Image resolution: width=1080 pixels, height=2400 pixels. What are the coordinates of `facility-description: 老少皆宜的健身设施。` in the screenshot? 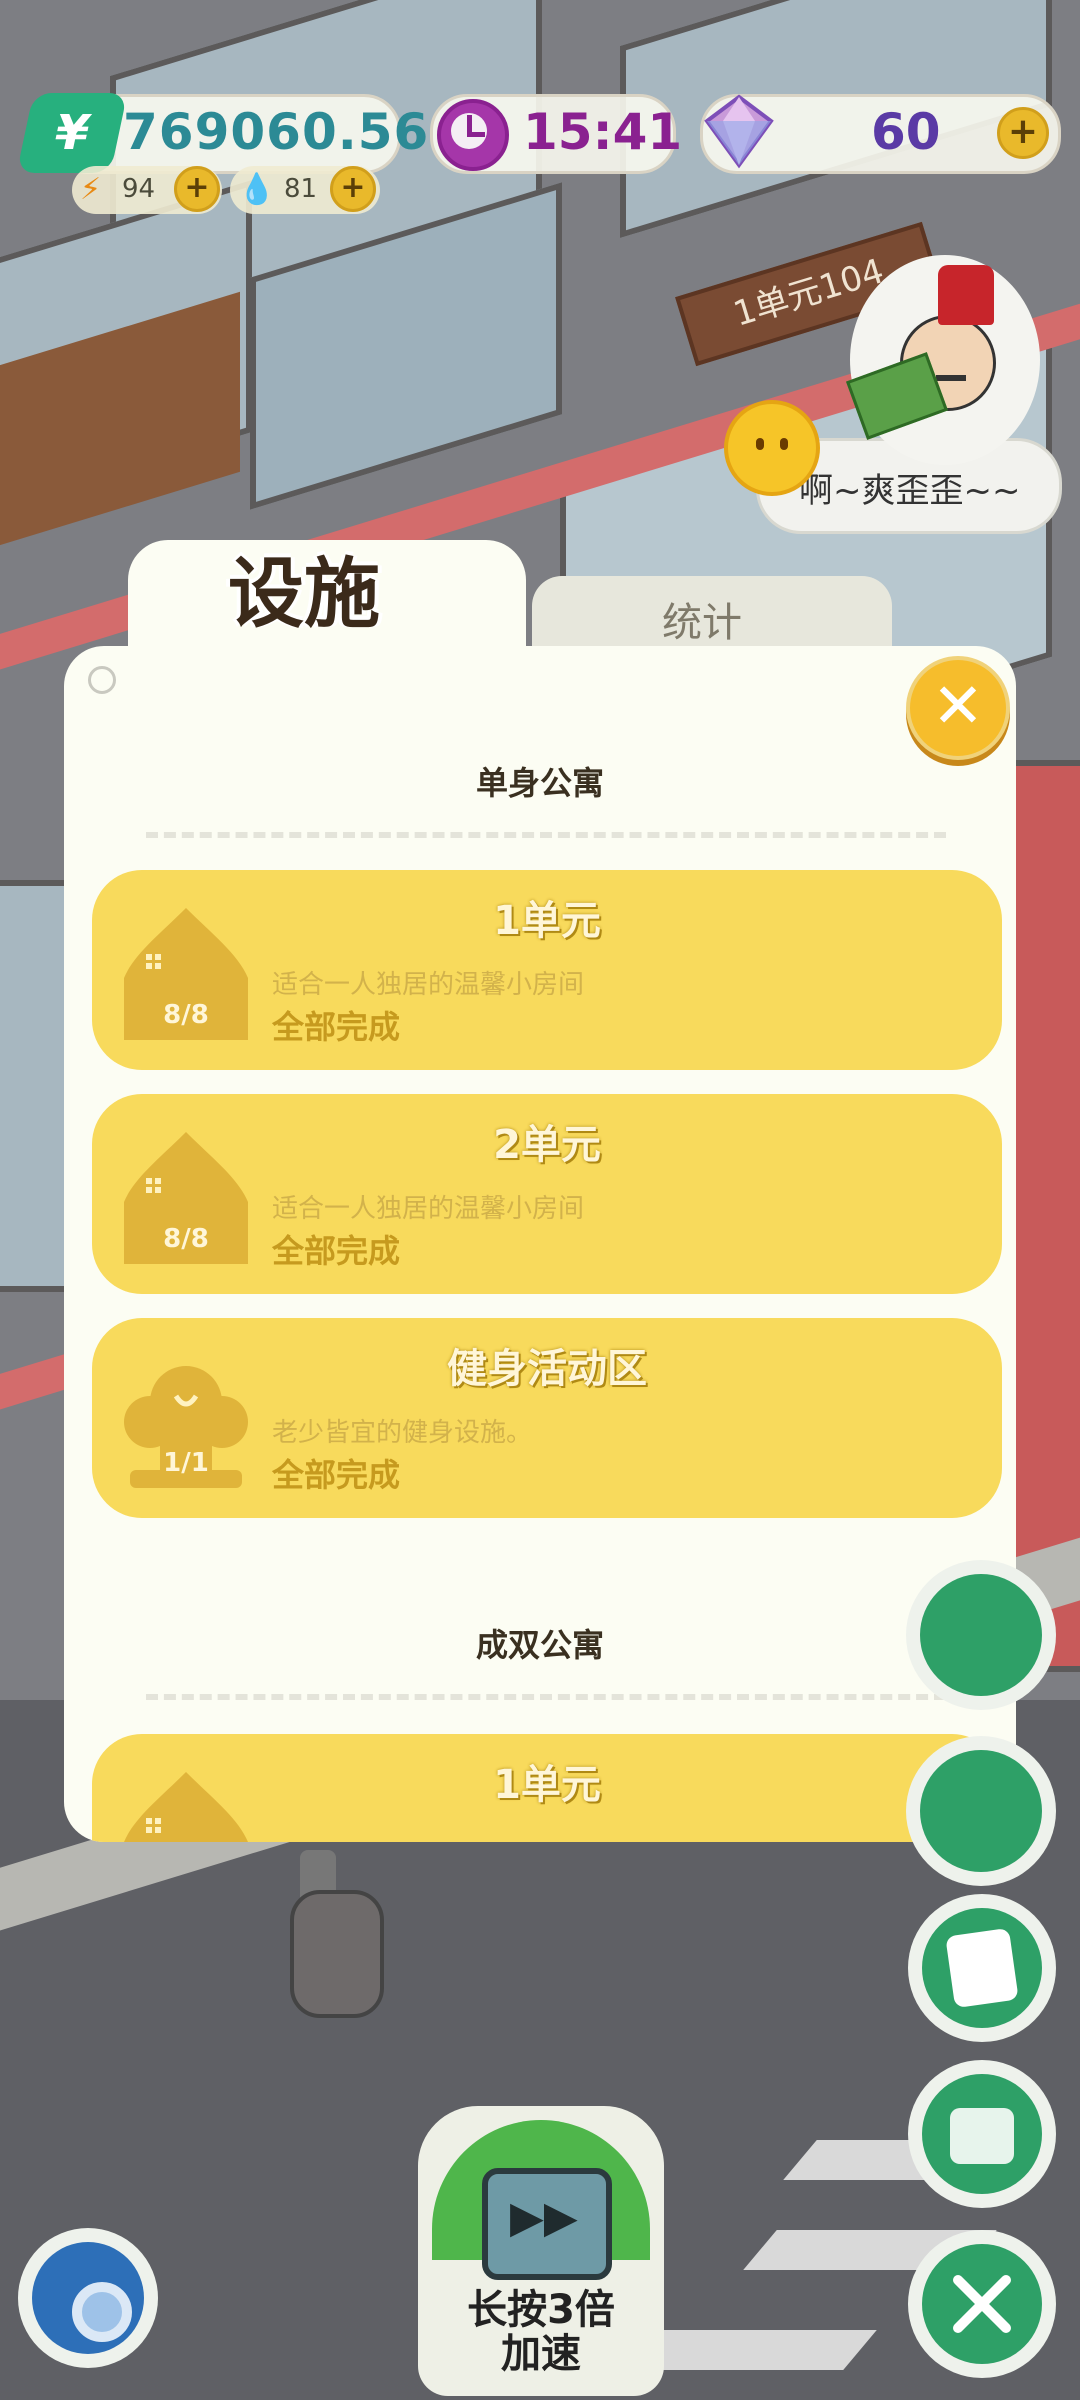 It's located at (402, 1433).